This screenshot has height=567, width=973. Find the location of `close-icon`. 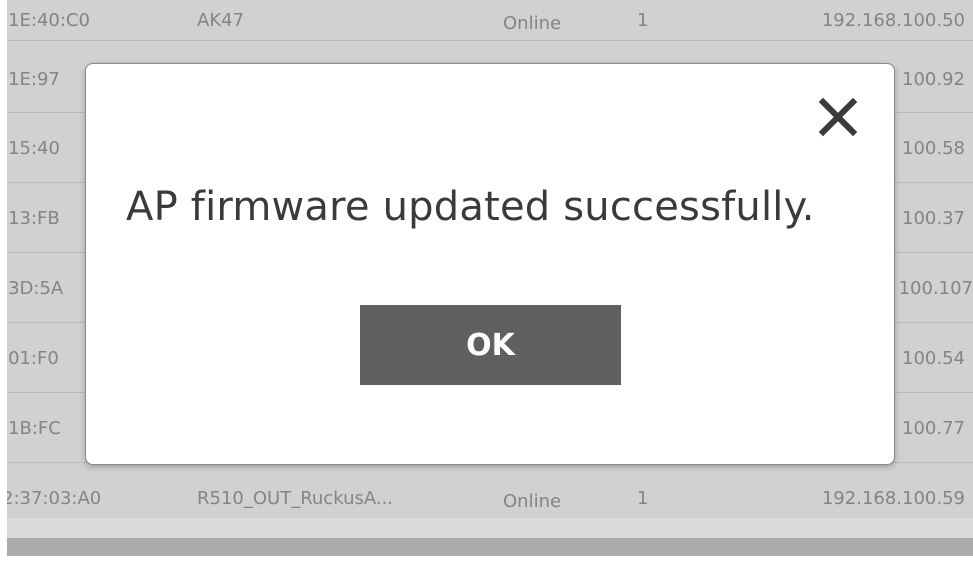

close-icon is located at coordinates (838, 117).